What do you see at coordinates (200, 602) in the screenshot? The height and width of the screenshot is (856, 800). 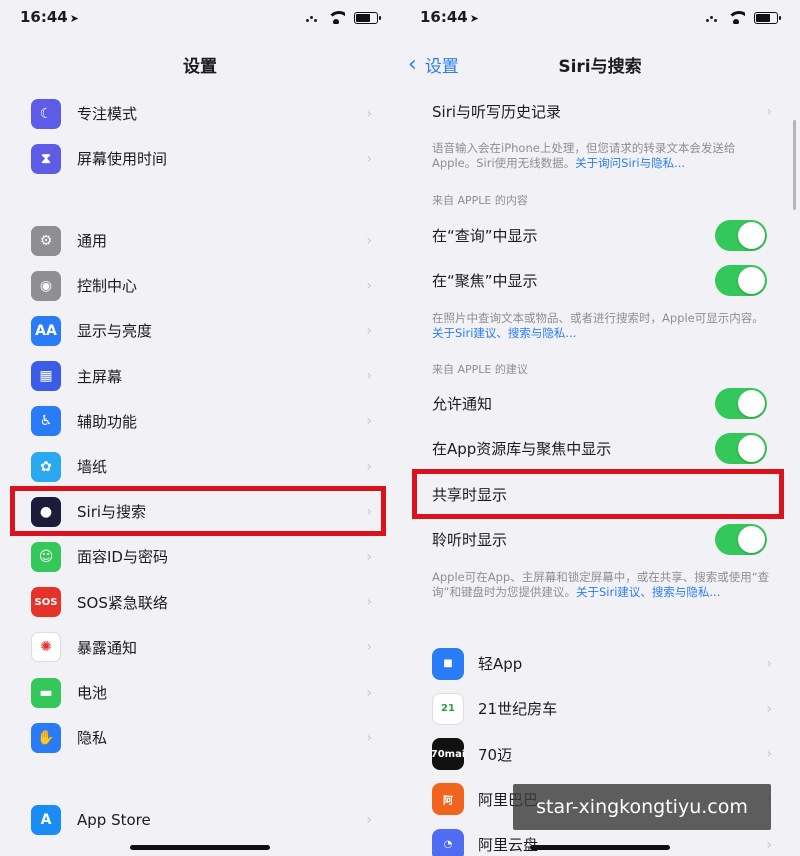 I see `settings-row-sos: SOS SOS紧急联络 ›` at bounding box center [200, 602].